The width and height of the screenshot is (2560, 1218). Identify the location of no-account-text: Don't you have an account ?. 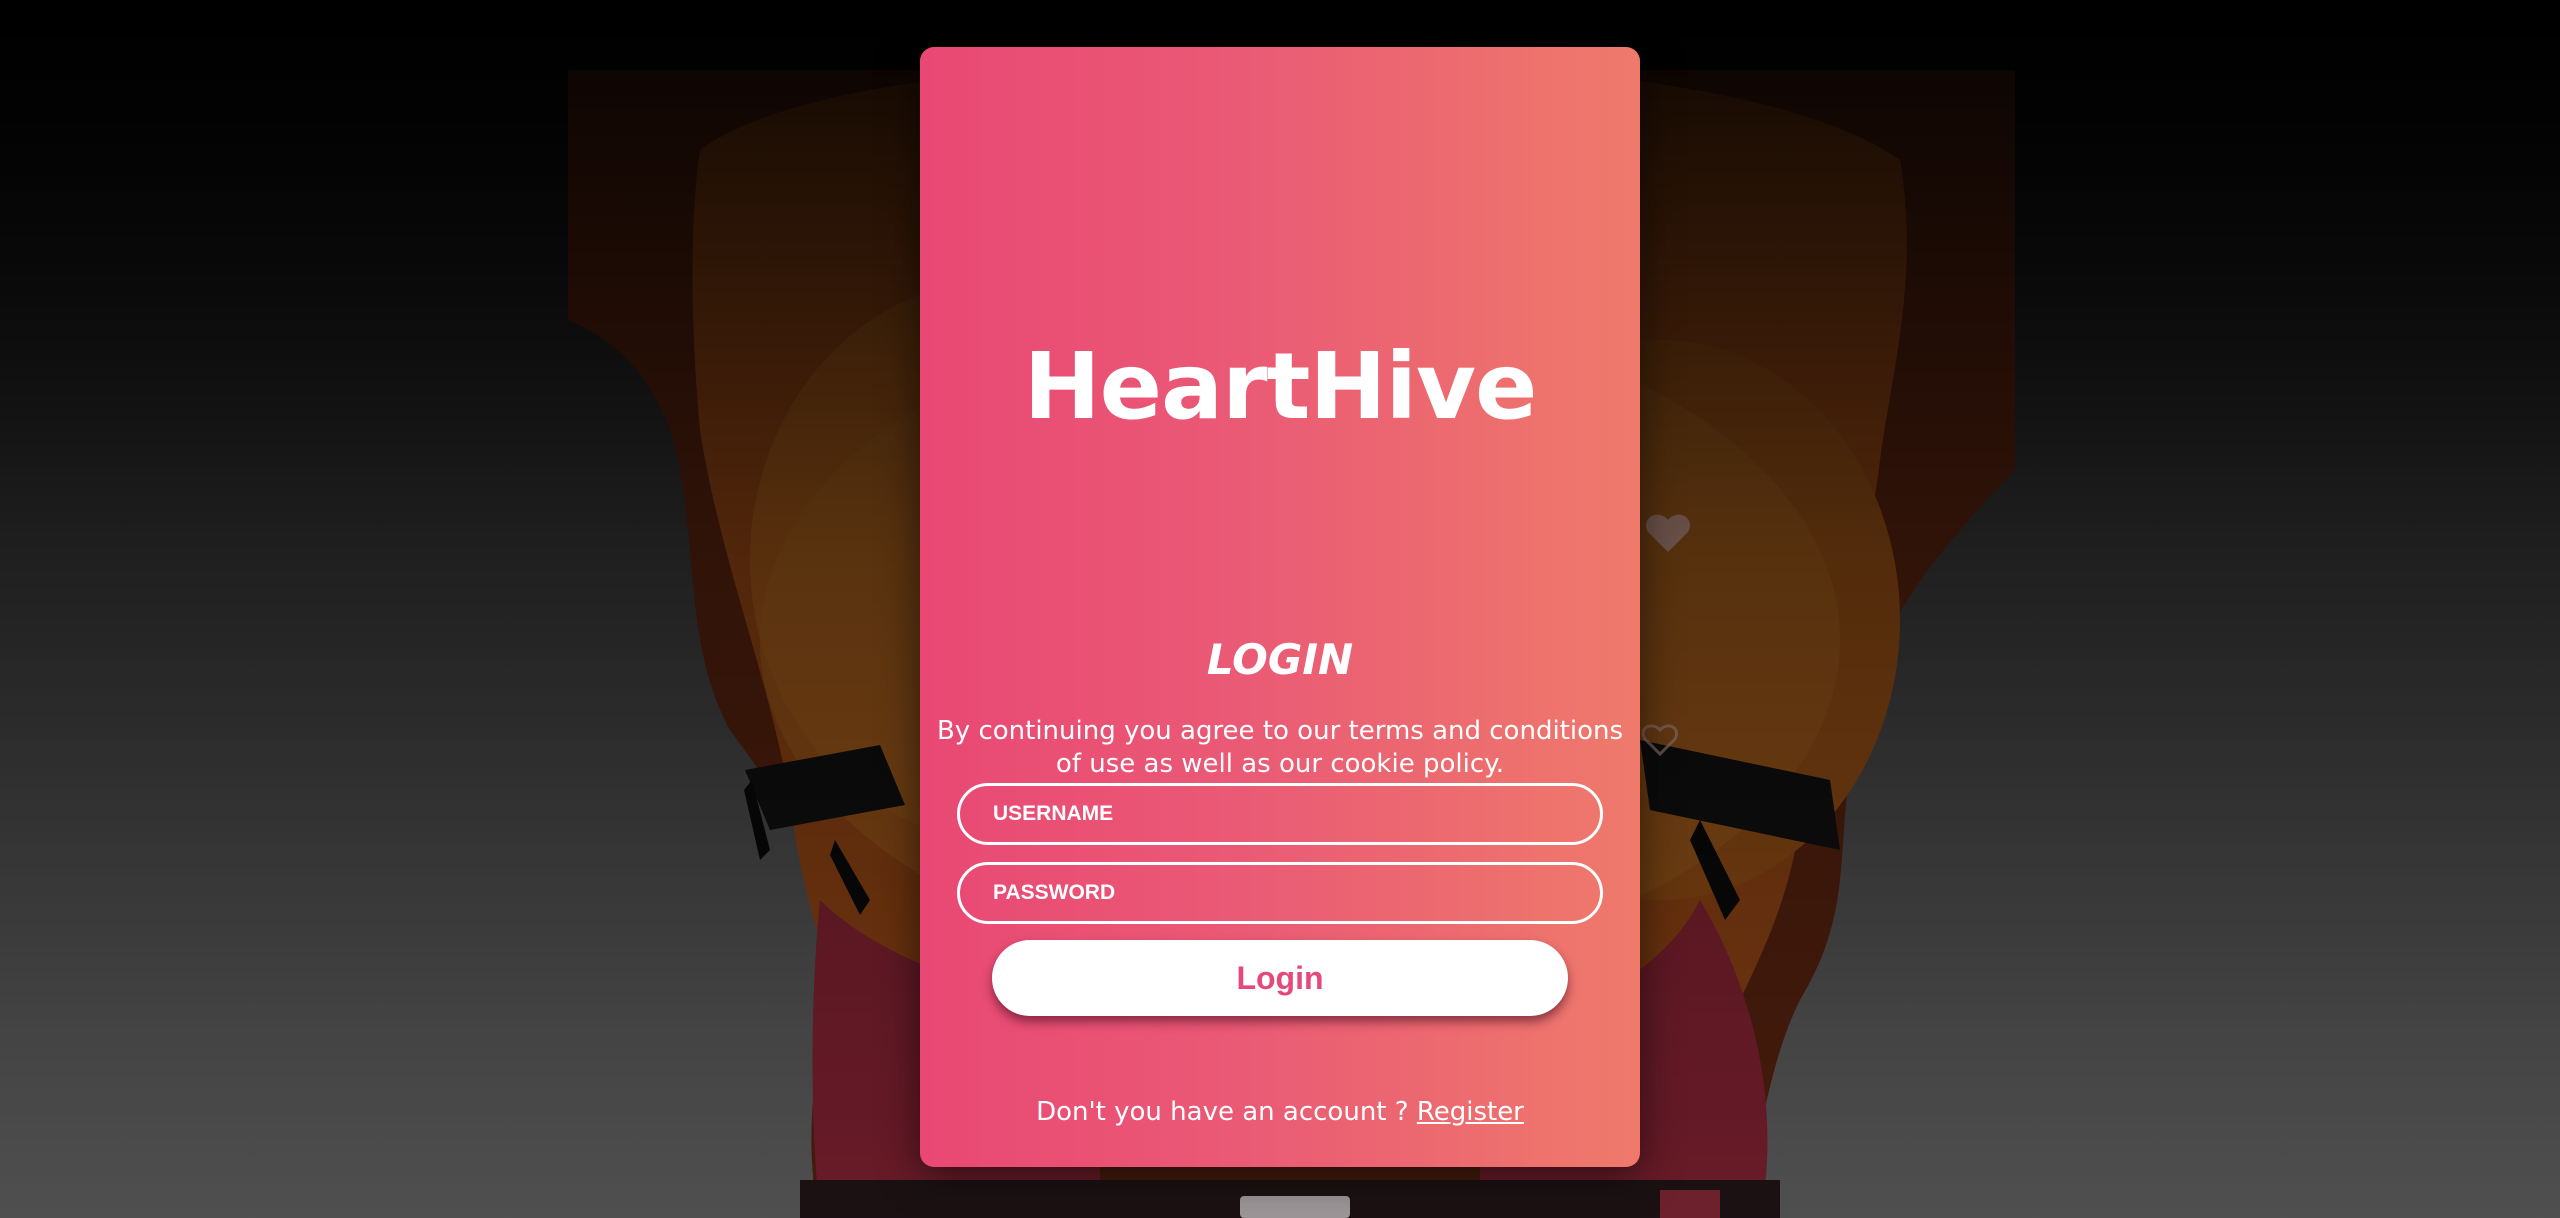
(1222, 1112).